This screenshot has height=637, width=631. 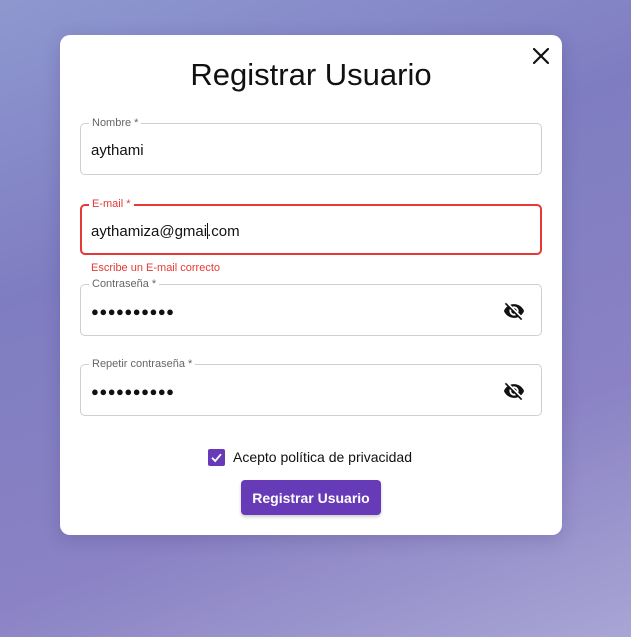 I want to click on privacy-label: Acepto política de privacidad, so click(x=322, y=457).